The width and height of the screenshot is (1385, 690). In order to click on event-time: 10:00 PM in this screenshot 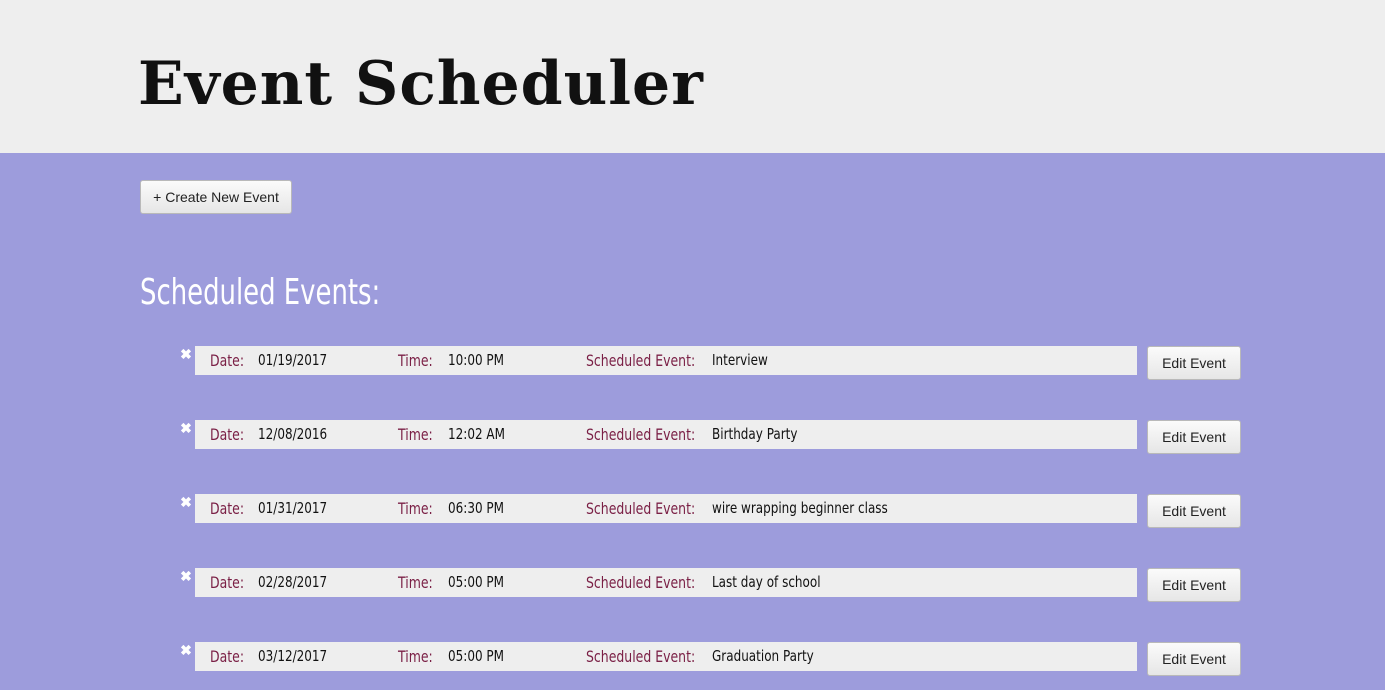, I will do `click(476, 360)`.